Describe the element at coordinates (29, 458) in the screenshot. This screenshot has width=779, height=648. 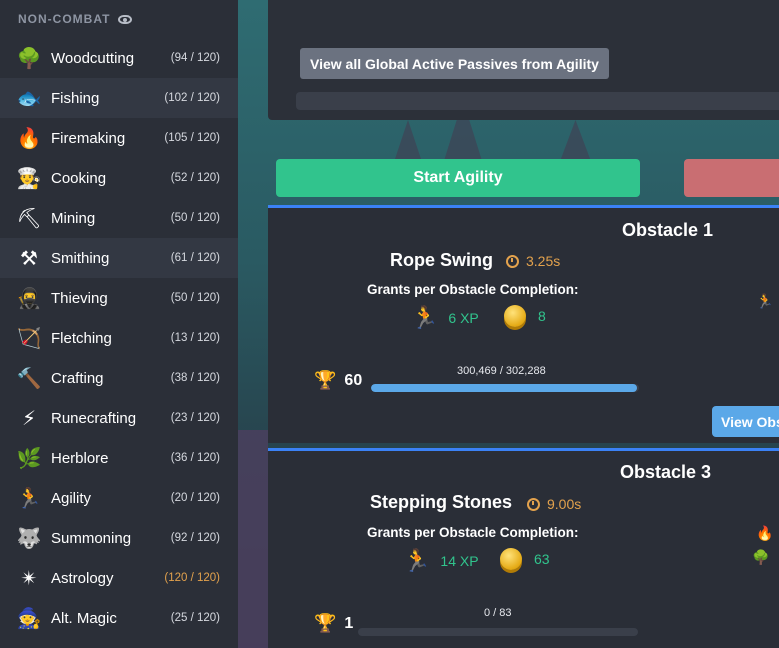
I see `herblore-icon: 🌿` at that location.